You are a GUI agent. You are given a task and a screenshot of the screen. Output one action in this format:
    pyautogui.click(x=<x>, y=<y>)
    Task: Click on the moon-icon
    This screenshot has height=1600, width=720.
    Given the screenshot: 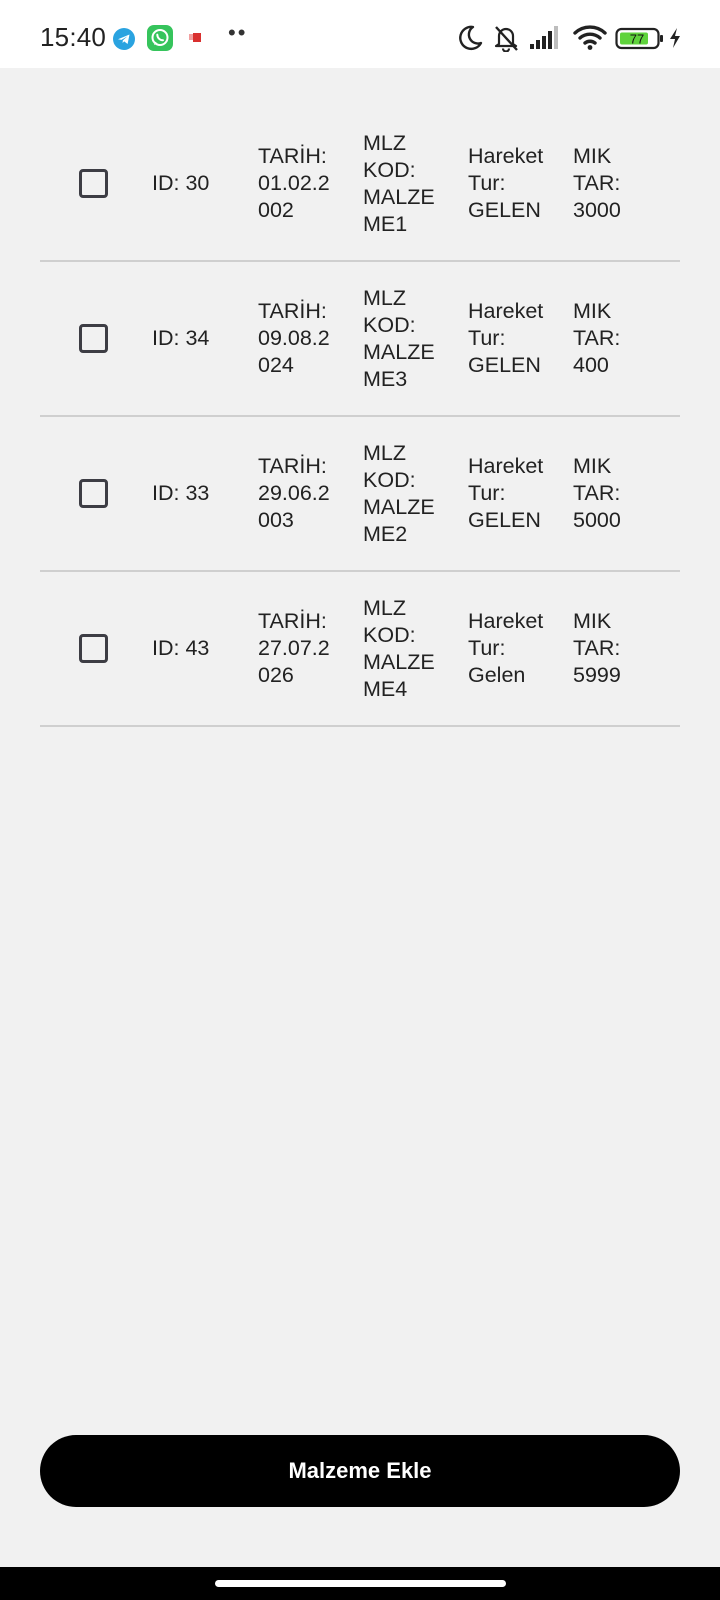 What is the action you would take?
    pyautogui.click(x=470, y=40)
    